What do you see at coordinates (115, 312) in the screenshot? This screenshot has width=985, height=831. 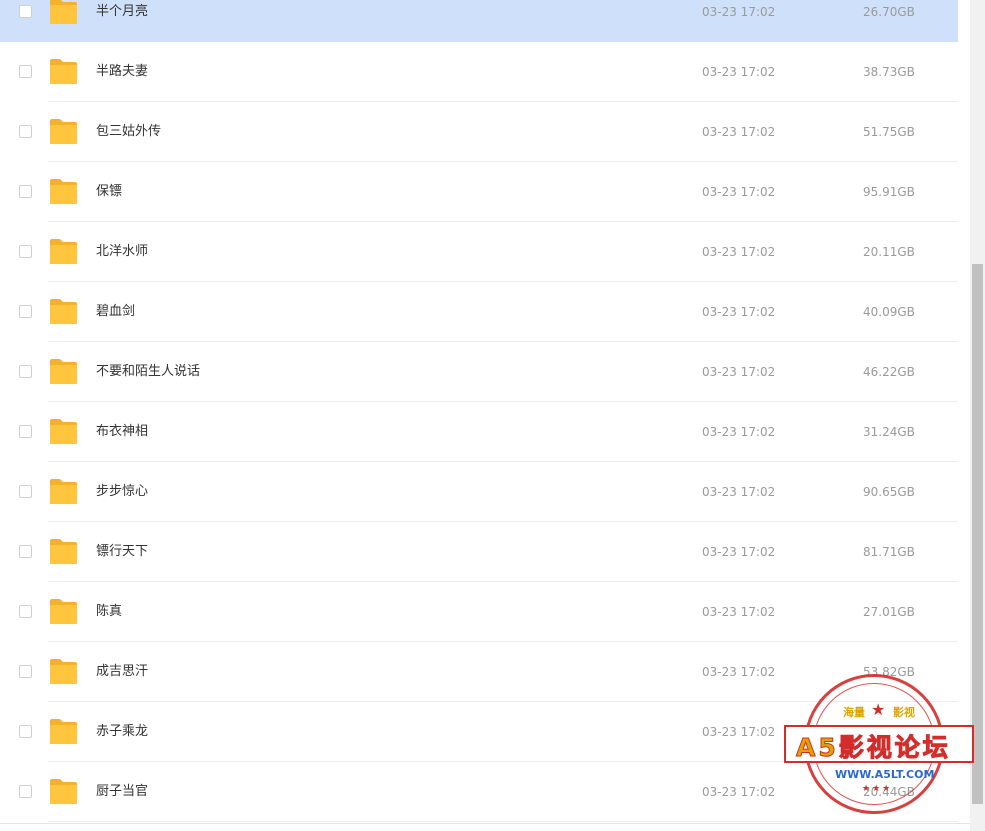 I see `file-name: 碧血剑` at bounding box center [115, 312].